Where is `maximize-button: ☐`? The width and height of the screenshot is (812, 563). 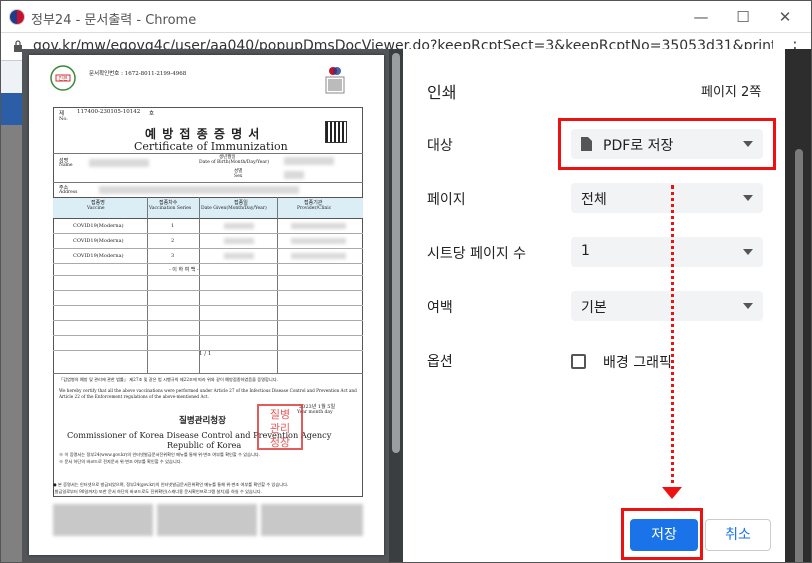
maximize-button: ☐ is located at coordinates (743, 17).